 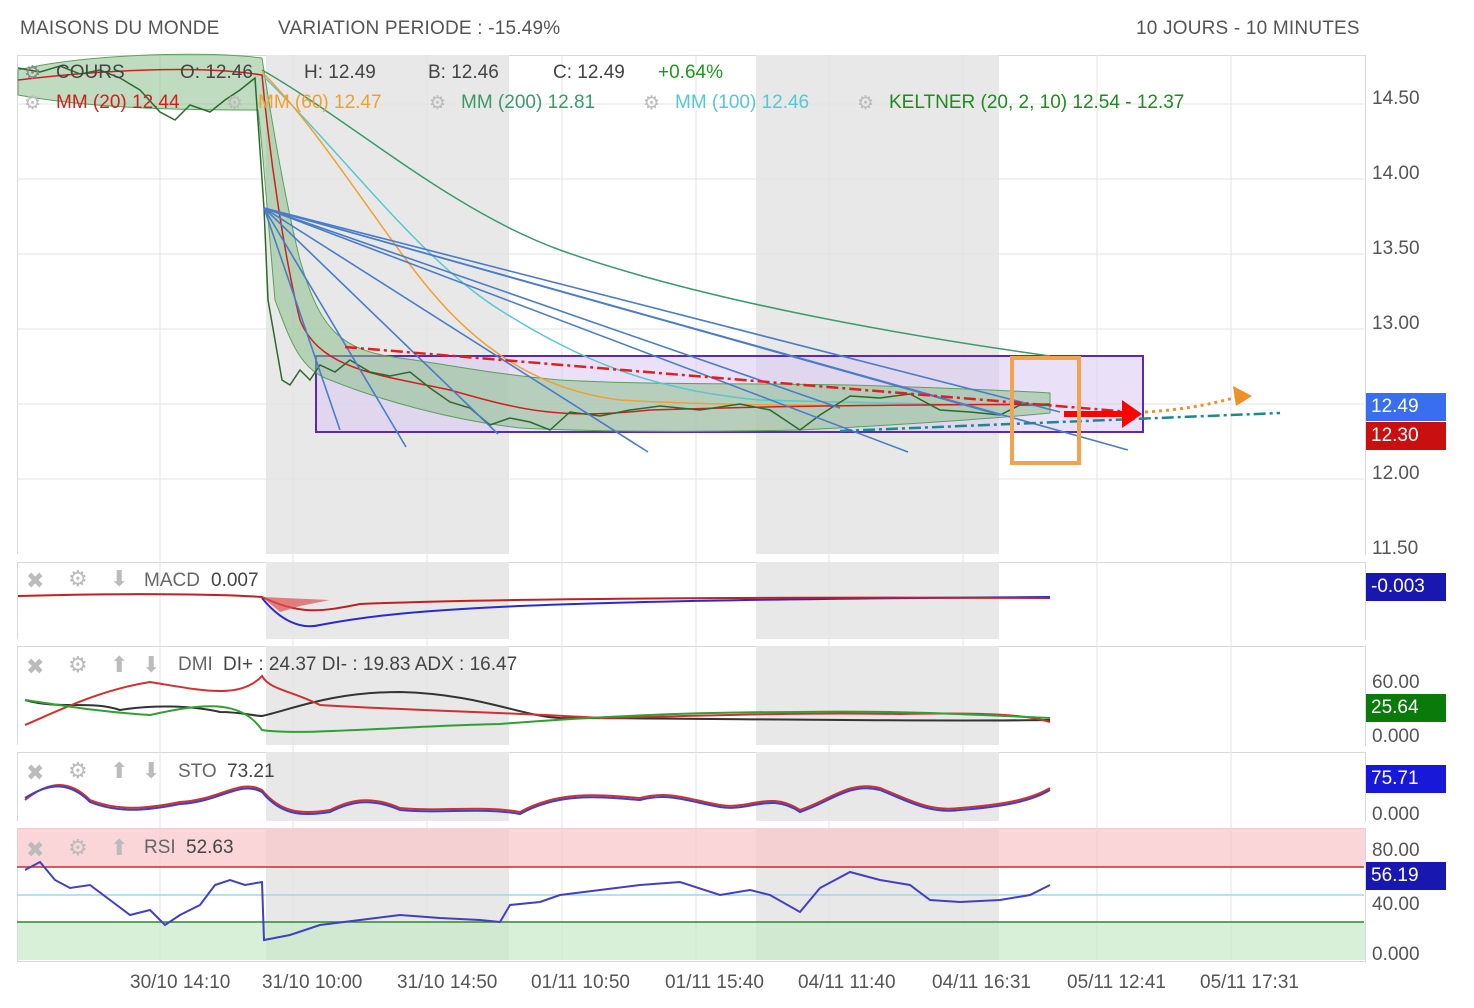 What do you see at coordinates (1116, 982) in the screenshot?
I see `x-tick: 05/11 12:41` at bounding box center [1116, 982].